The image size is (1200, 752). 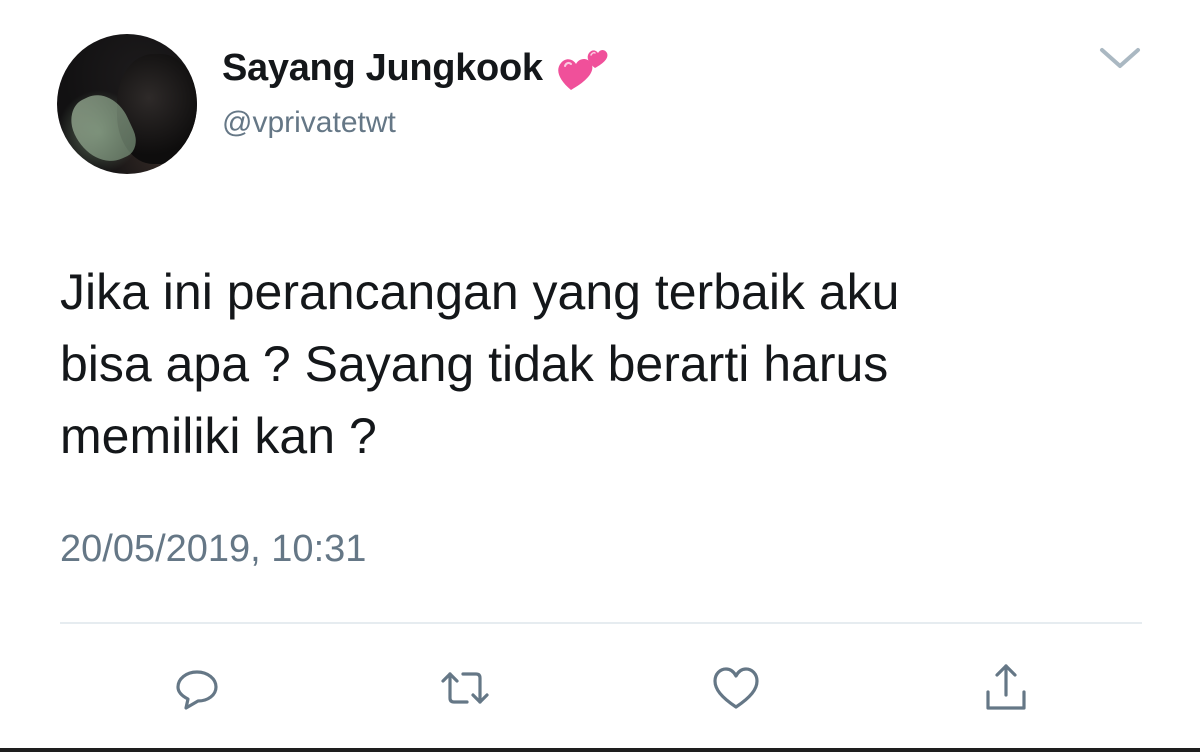 I want to click on reply-icon, so click(x=197, y=688).